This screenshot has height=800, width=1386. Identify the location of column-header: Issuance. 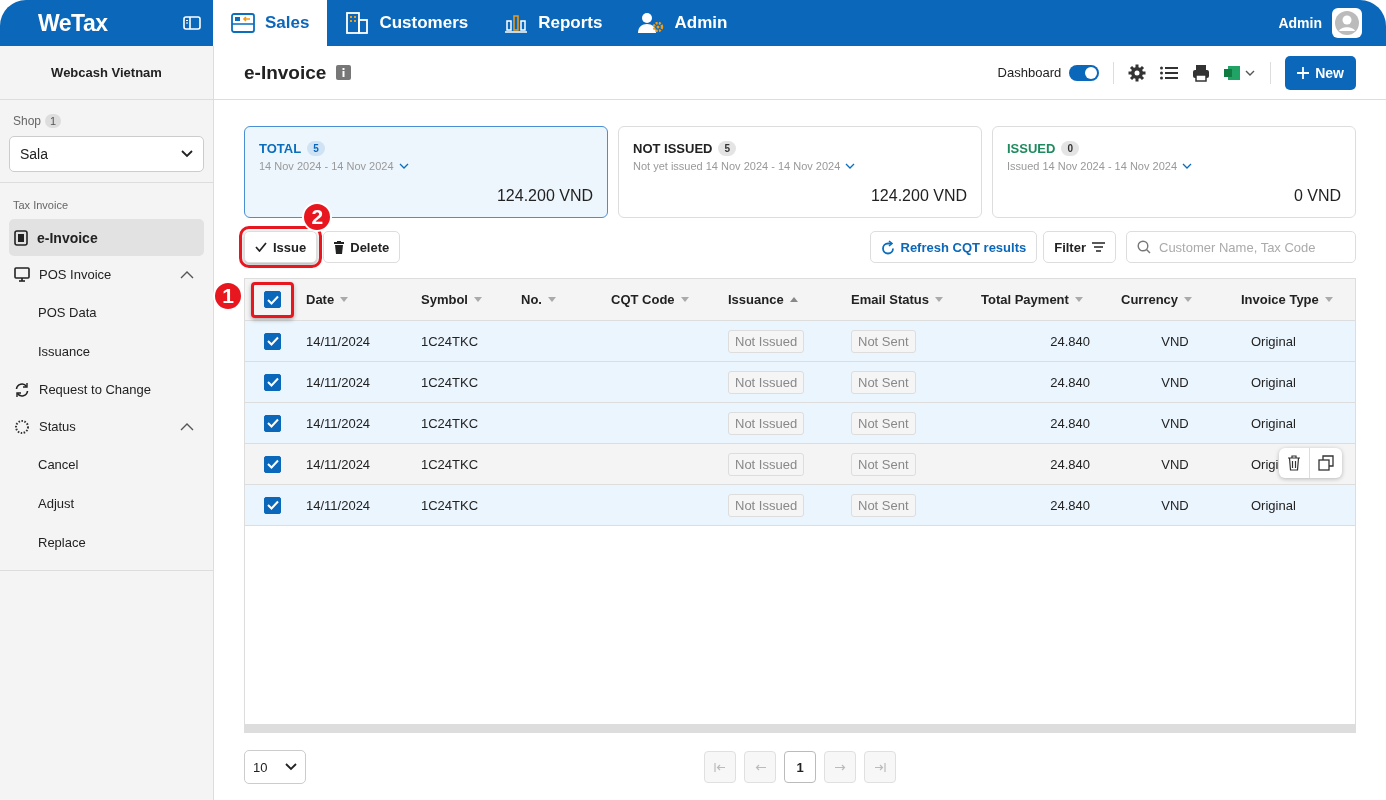
(783, 299).